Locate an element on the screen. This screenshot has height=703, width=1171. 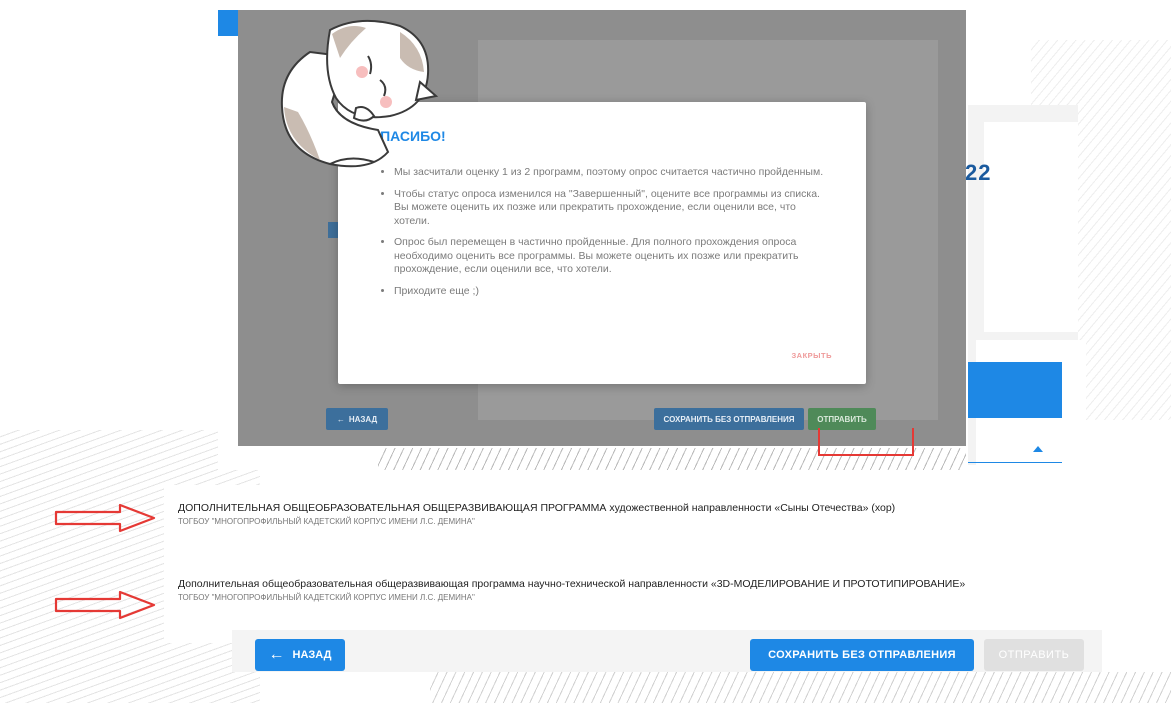
cat-mascot-icon is located at coordinates (359, 93).